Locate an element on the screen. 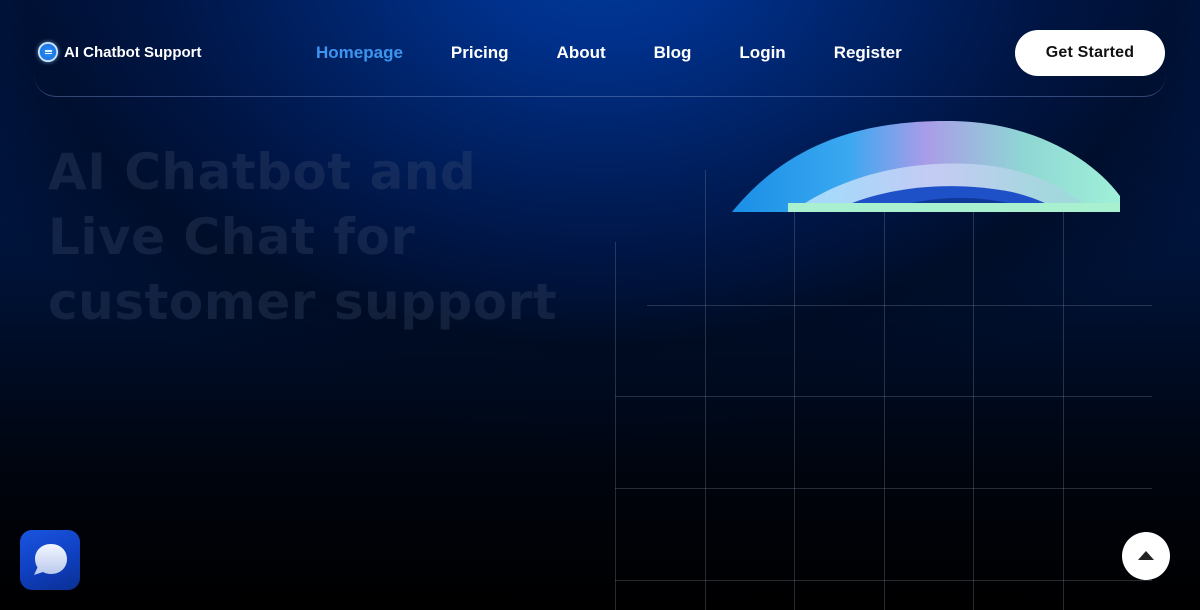  hero-arc-graphic is located at coordinates (926, 166).